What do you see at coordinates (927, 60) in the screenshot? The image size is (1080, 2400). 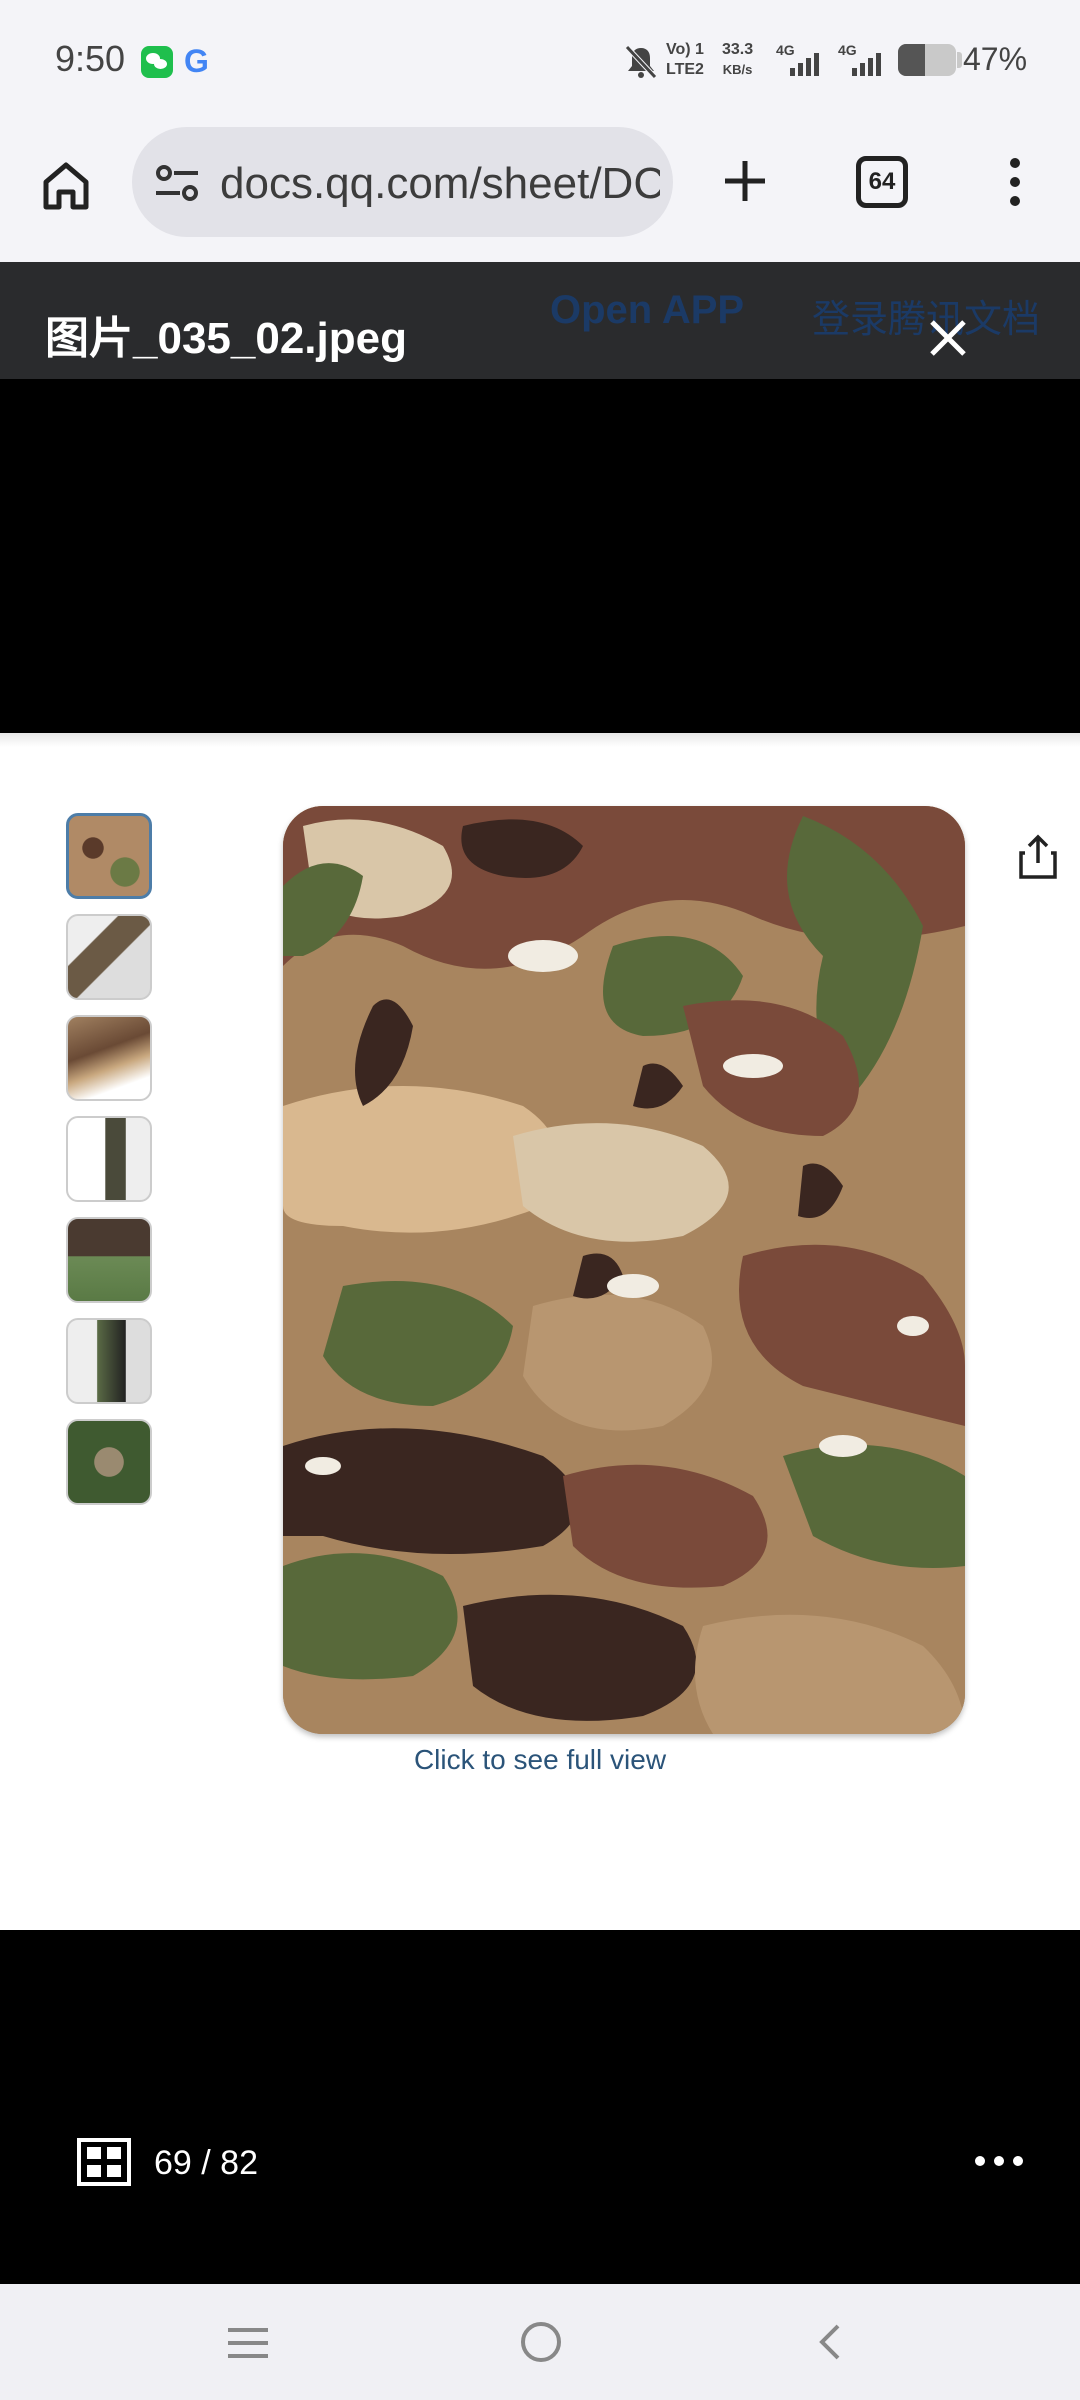 I see `battery-icon` at bounding box center [927, 60].